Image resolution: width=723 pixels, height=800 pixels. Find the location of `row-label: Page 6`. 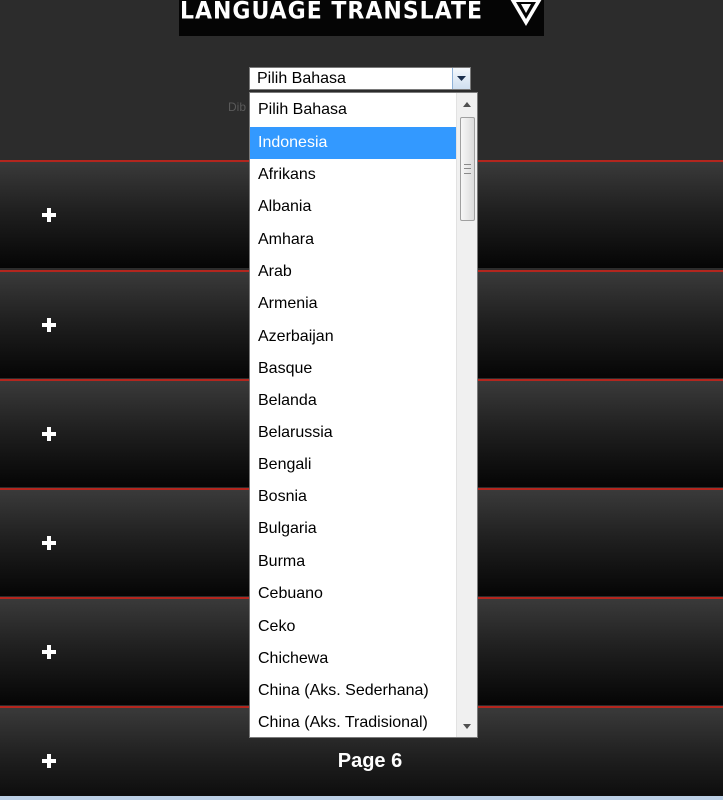

row-label: Page 6 is located at coordinates (370, 761).